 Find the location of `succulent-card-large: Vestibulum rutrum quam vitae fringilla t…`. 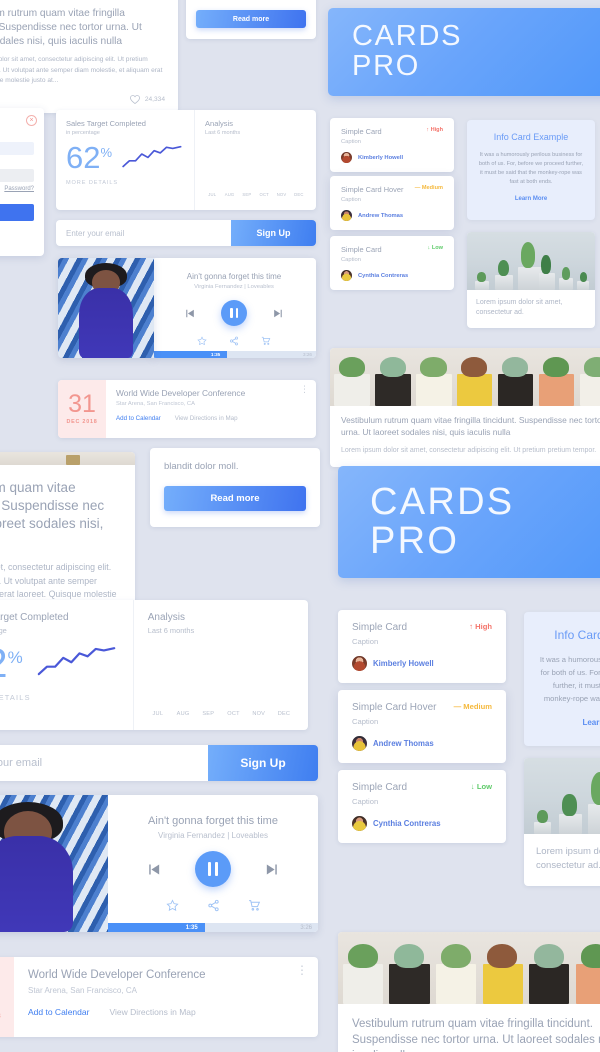

succulent-card-large: Vestibulum rutrum quam vitae fringilla t… is located at coordinates (469, 992).